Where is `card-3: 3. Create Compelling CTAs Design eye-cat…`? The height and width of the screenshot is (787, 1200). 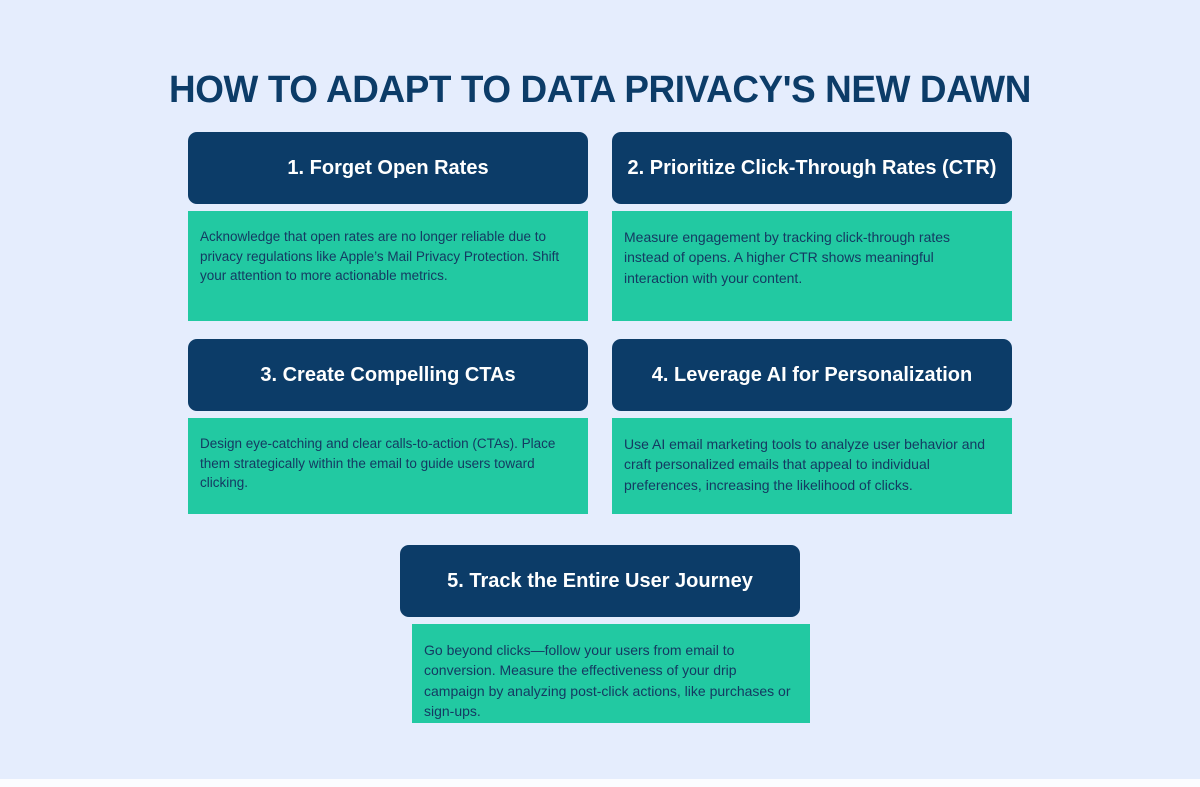 card-3: 3. Create Compelling CTAs Design eye-cat… is located at coordinates (388, 426).